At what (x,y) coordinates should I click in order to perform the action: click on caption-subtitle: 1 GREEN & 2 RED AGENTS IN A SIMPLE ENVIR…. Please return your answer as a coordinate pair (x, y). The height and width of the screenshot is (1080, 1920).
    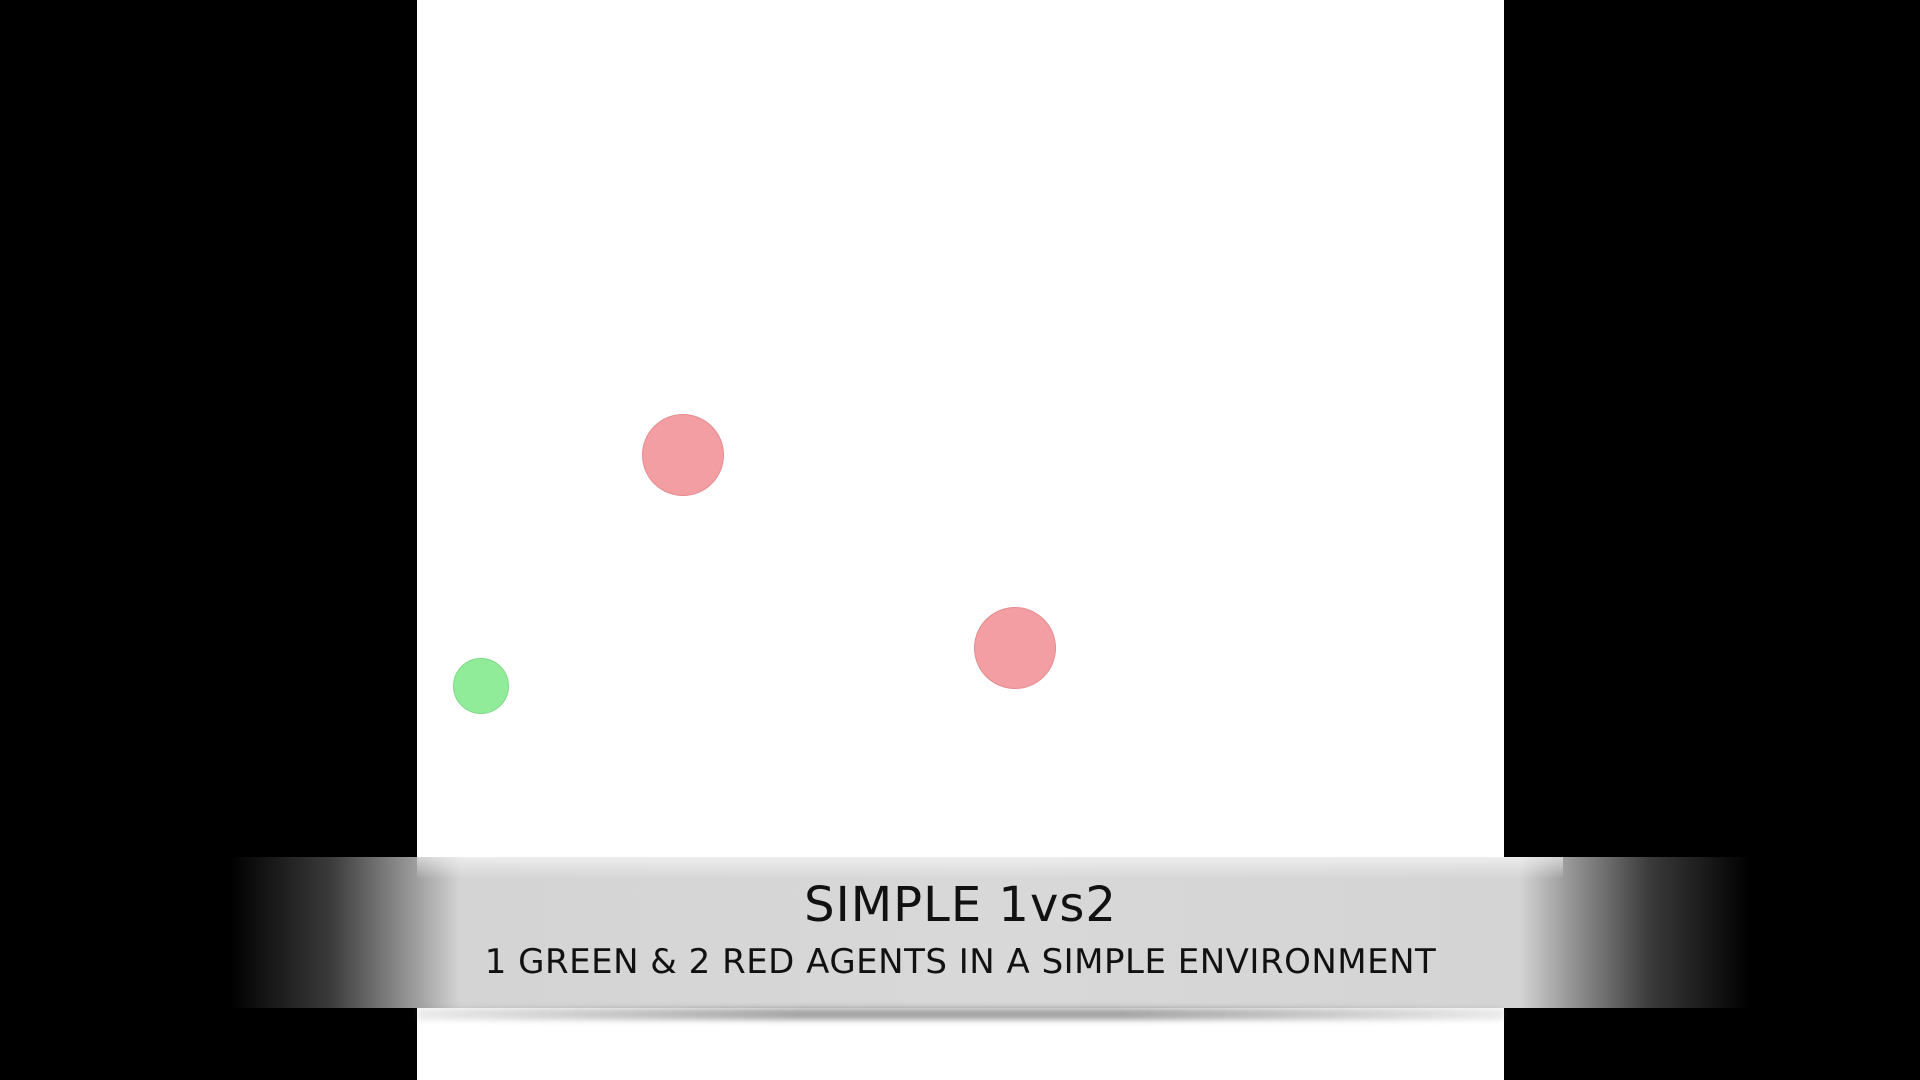
    Looking at the image, I should click on (960, 962).